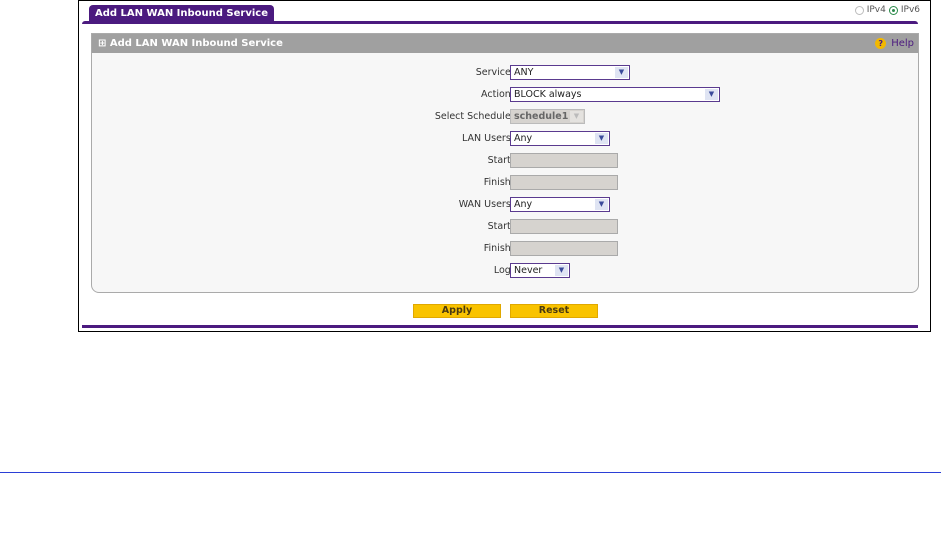 Image resolution: width=941 pixels, height=540 pixels. I want to click on wan-users-label: WAN Users:, so click(486, 204).